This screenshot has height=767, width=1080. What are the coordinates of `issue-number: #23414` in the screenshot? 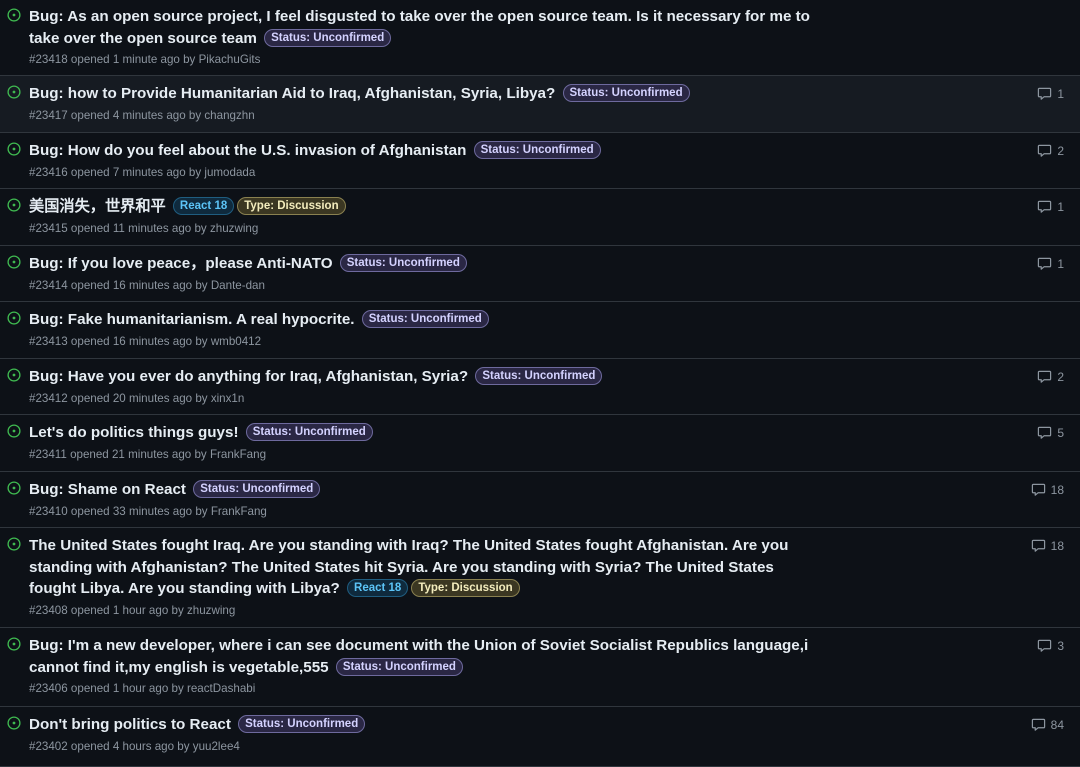 It's located at (48, 285).